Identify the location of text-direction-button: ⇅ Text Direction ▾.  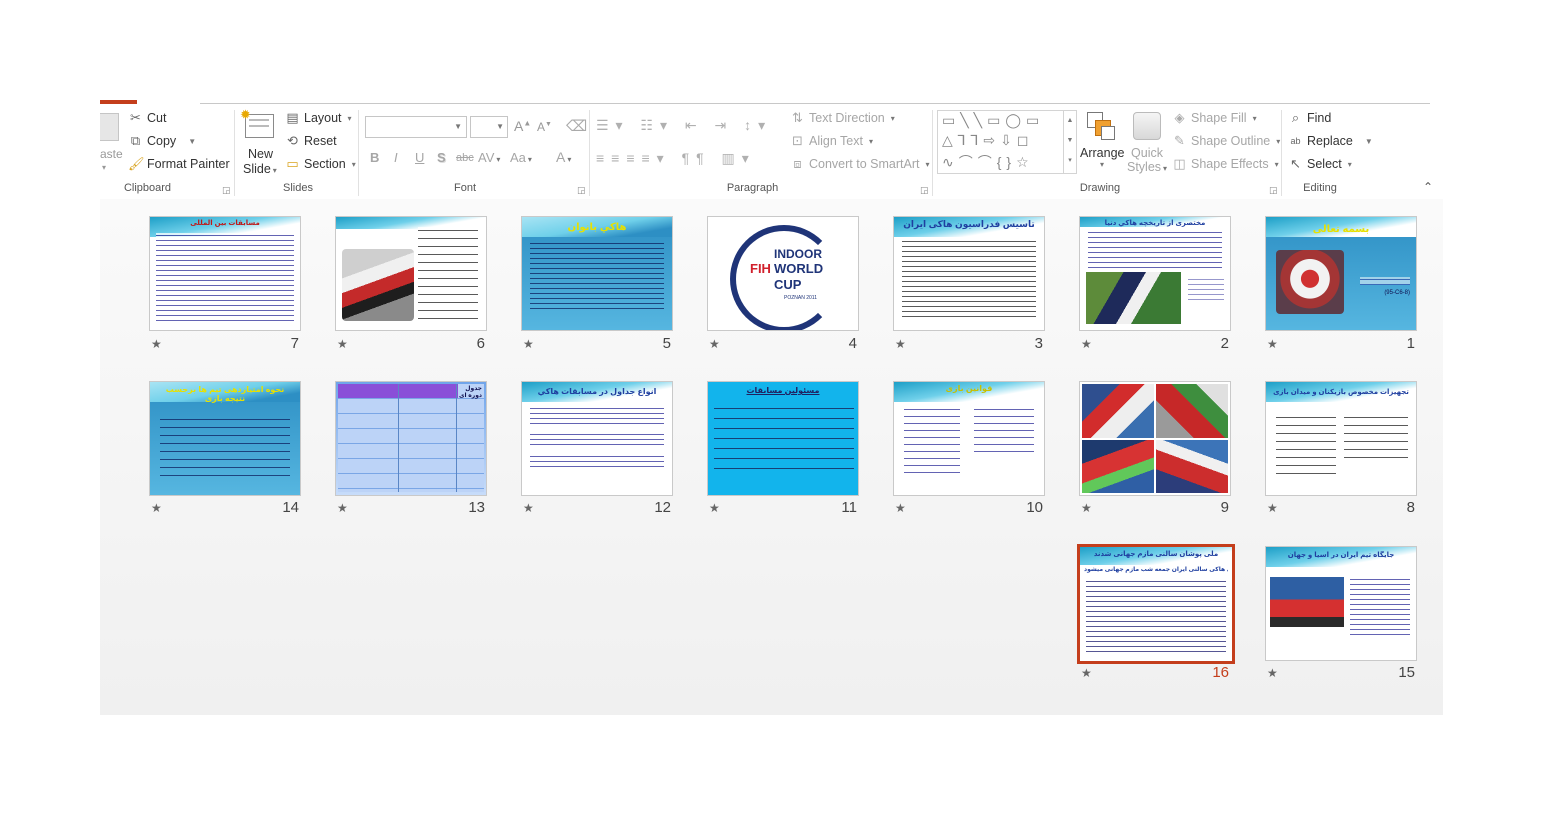
(842, 118).